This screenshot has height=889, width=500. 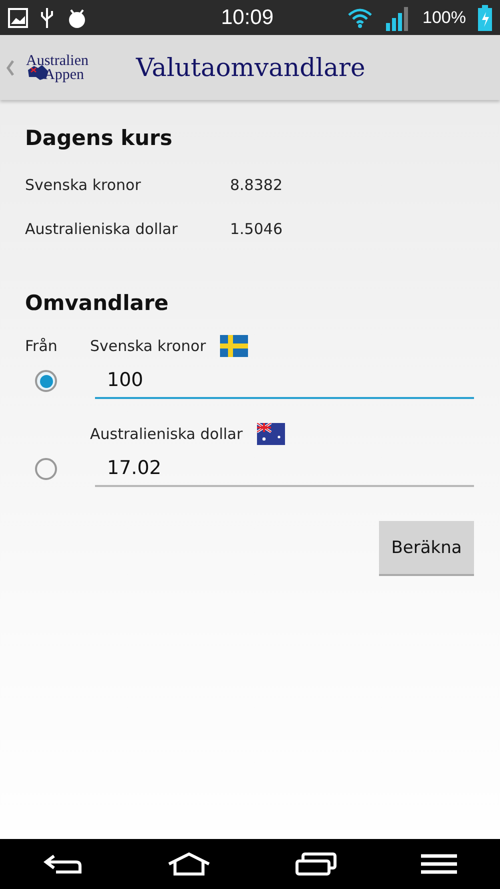 What do you see at coordinates (166, 434) in the screenshot?
I see `currency-label: Australieniska dollar` at bounding box center [166, 434].